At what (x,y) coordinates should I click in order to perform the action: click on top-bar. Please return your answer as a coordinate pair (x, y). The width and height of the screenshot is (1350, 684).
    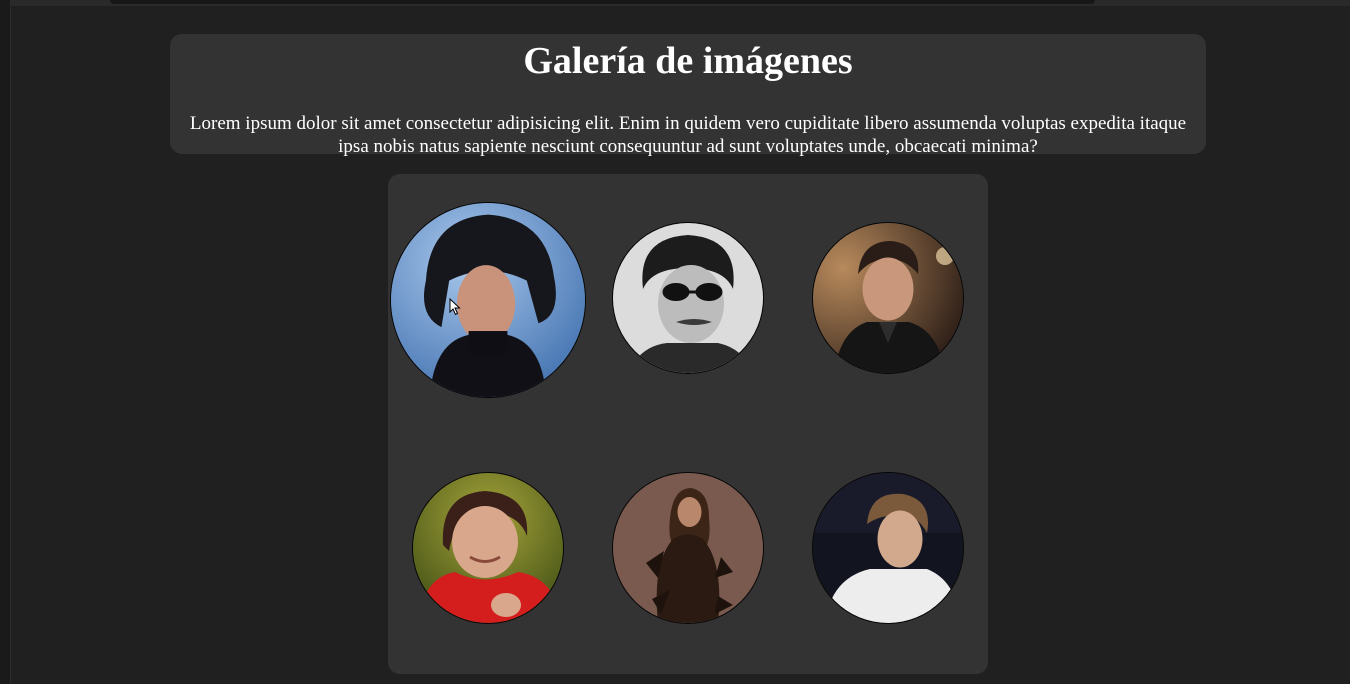
    Looking at the image, I should click on (602, 2).